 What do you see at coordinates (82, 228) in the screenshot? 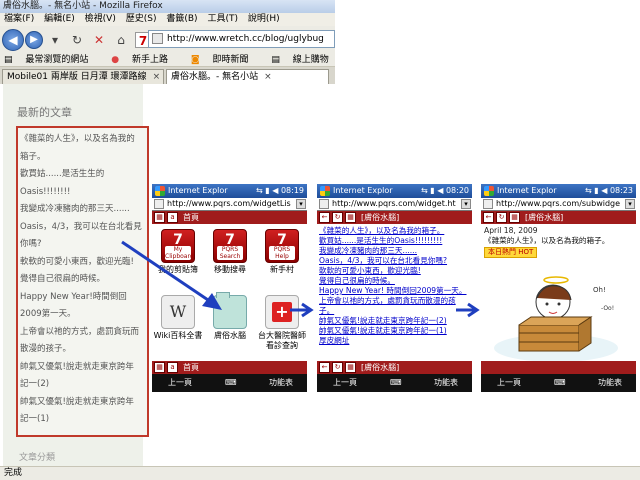
I see `article-link: Oasis，4/3，我可以在台北看見` at bounding box center [82, 228].